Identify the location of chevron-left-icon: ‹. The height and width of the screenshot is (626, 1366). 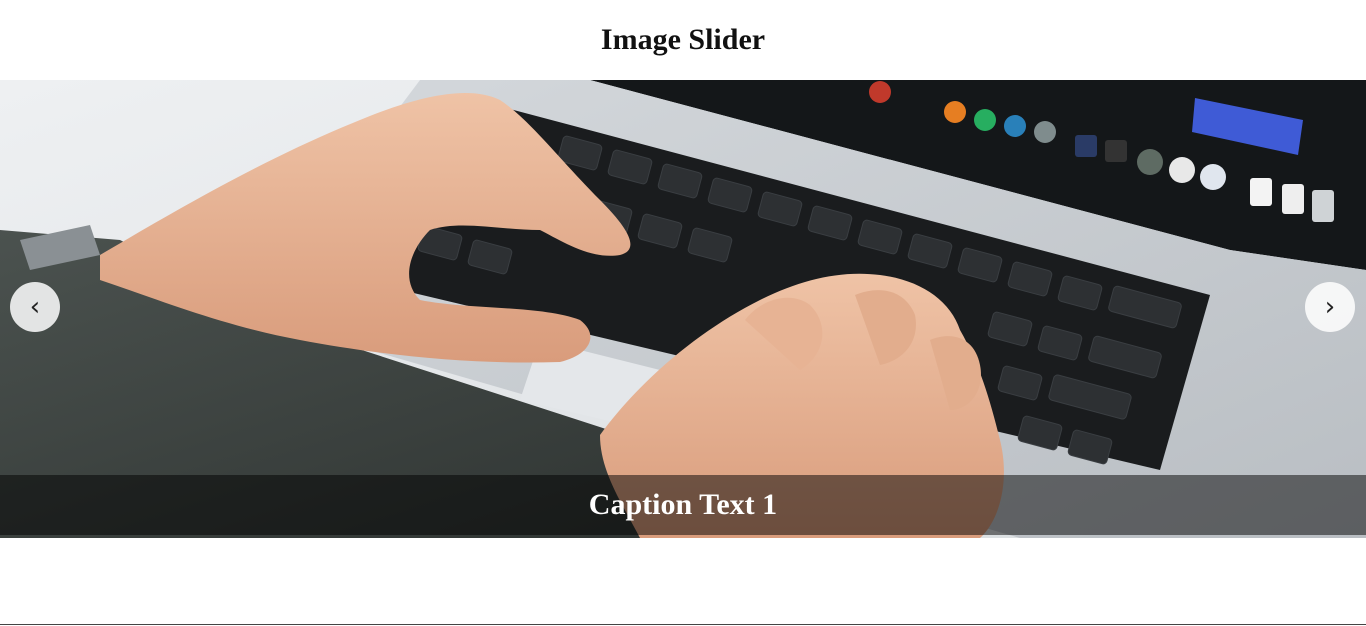
(35, 307).